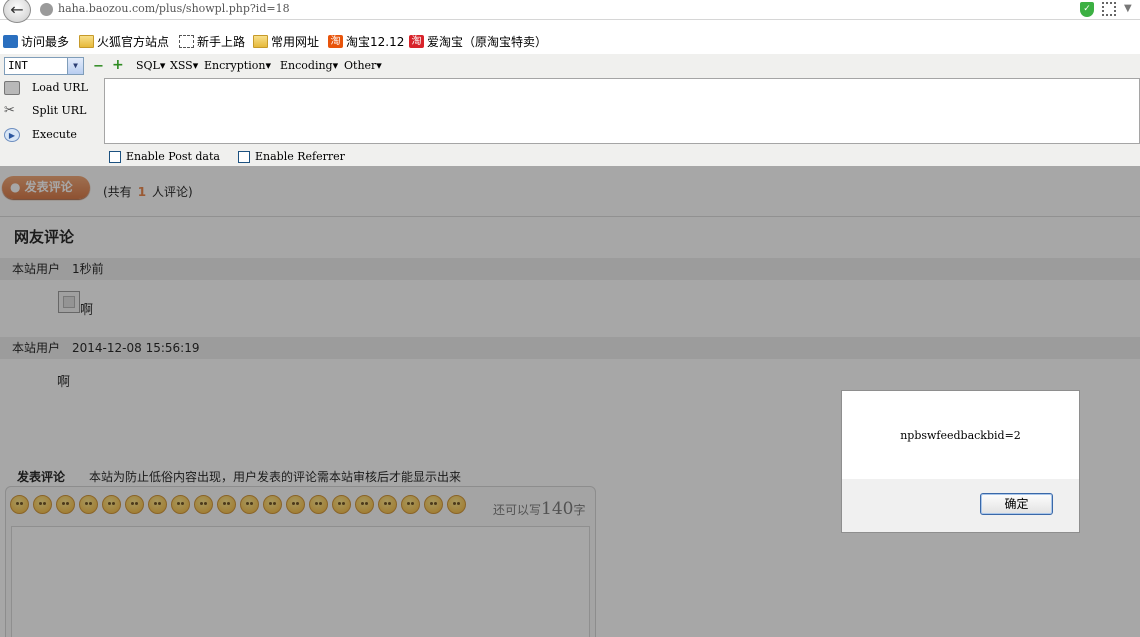  Describe the element at coordinates (12, 135) in the screenshot. I see `play-icon: ▶` at that location.